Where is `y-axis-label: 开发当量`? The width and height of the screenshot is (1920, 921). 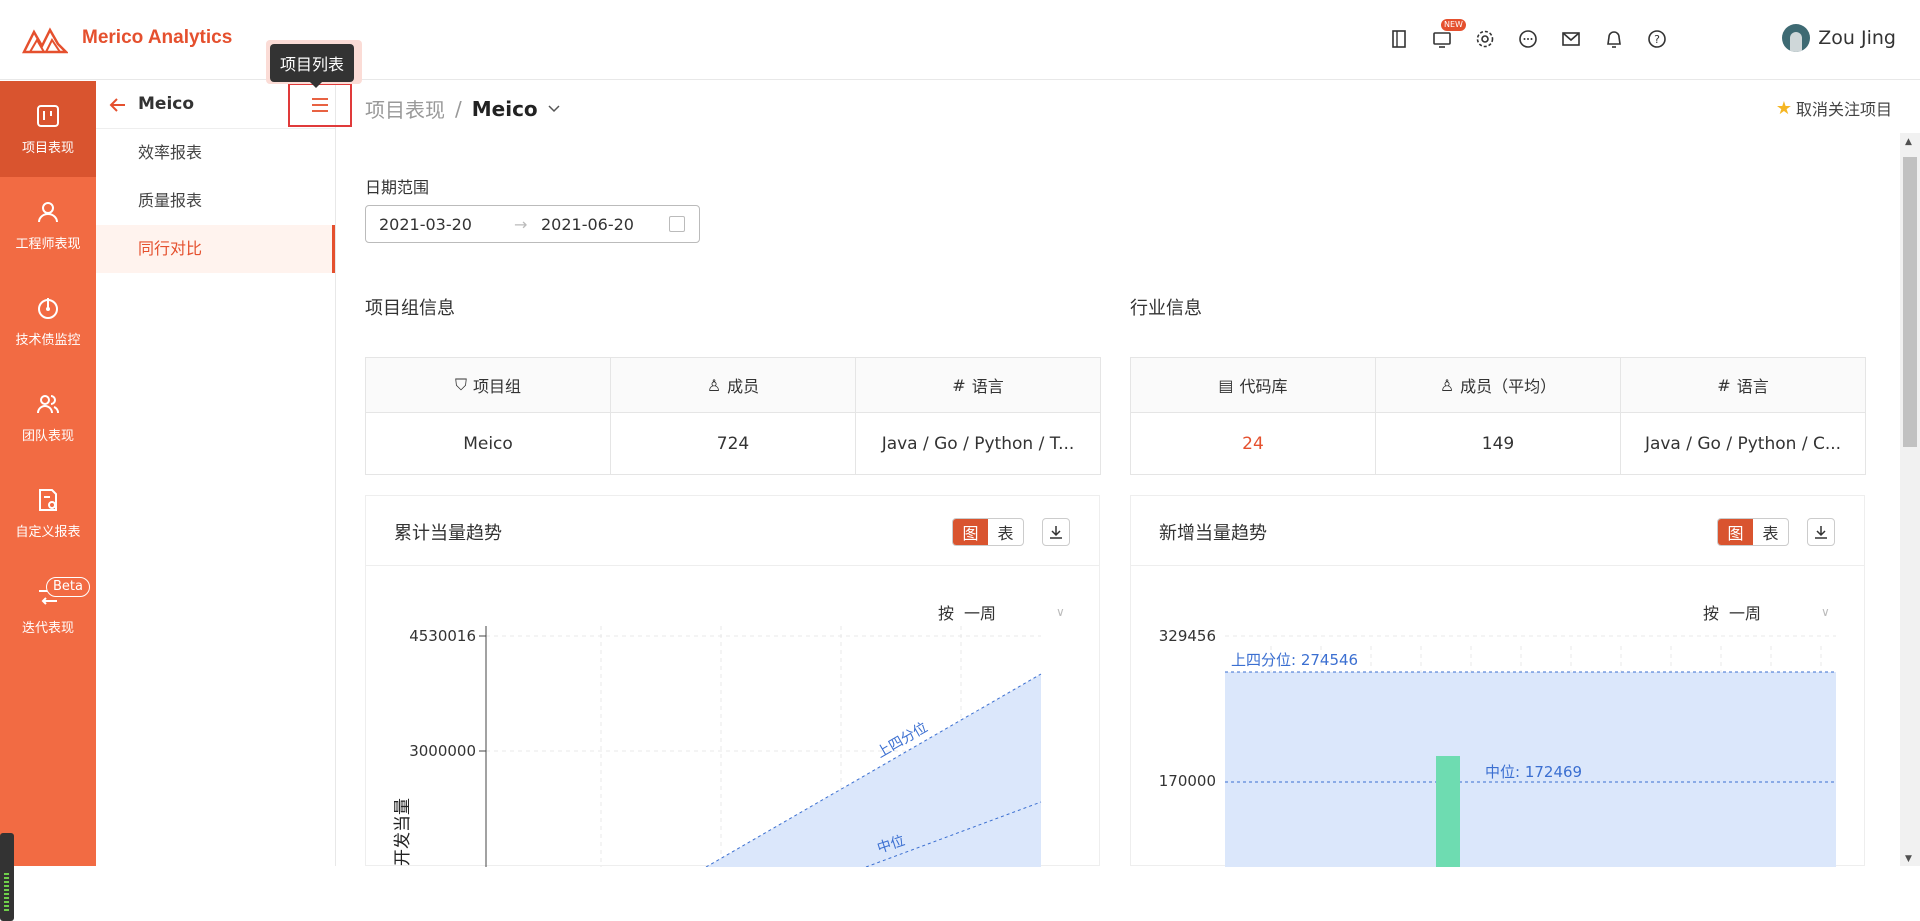 y-axis-label: 开发当量 is located at coordinates (403, 832).